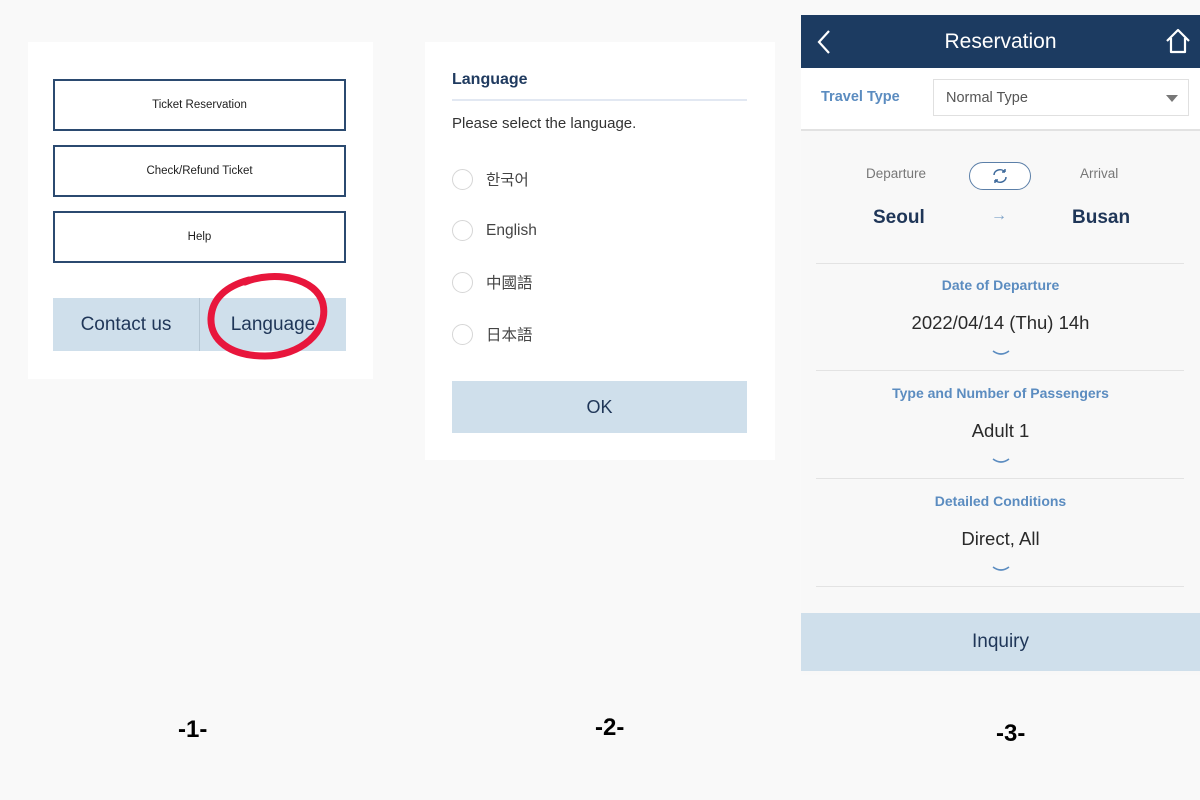 The image size is (1200, 800). What do you see at coordinates (1099, 173) in the screenshot?
I see `arrival-label: Arrival` at bounding box center [1099, 173].